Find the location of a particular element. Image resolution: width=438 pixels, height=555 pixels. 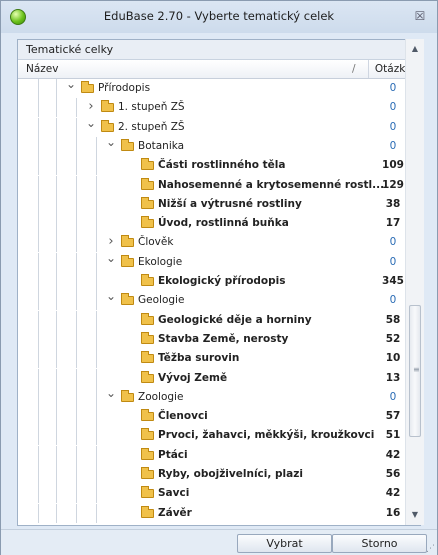

tree-topic-row: Části rostlinného těla 109 is located at coordinates (220, 165).